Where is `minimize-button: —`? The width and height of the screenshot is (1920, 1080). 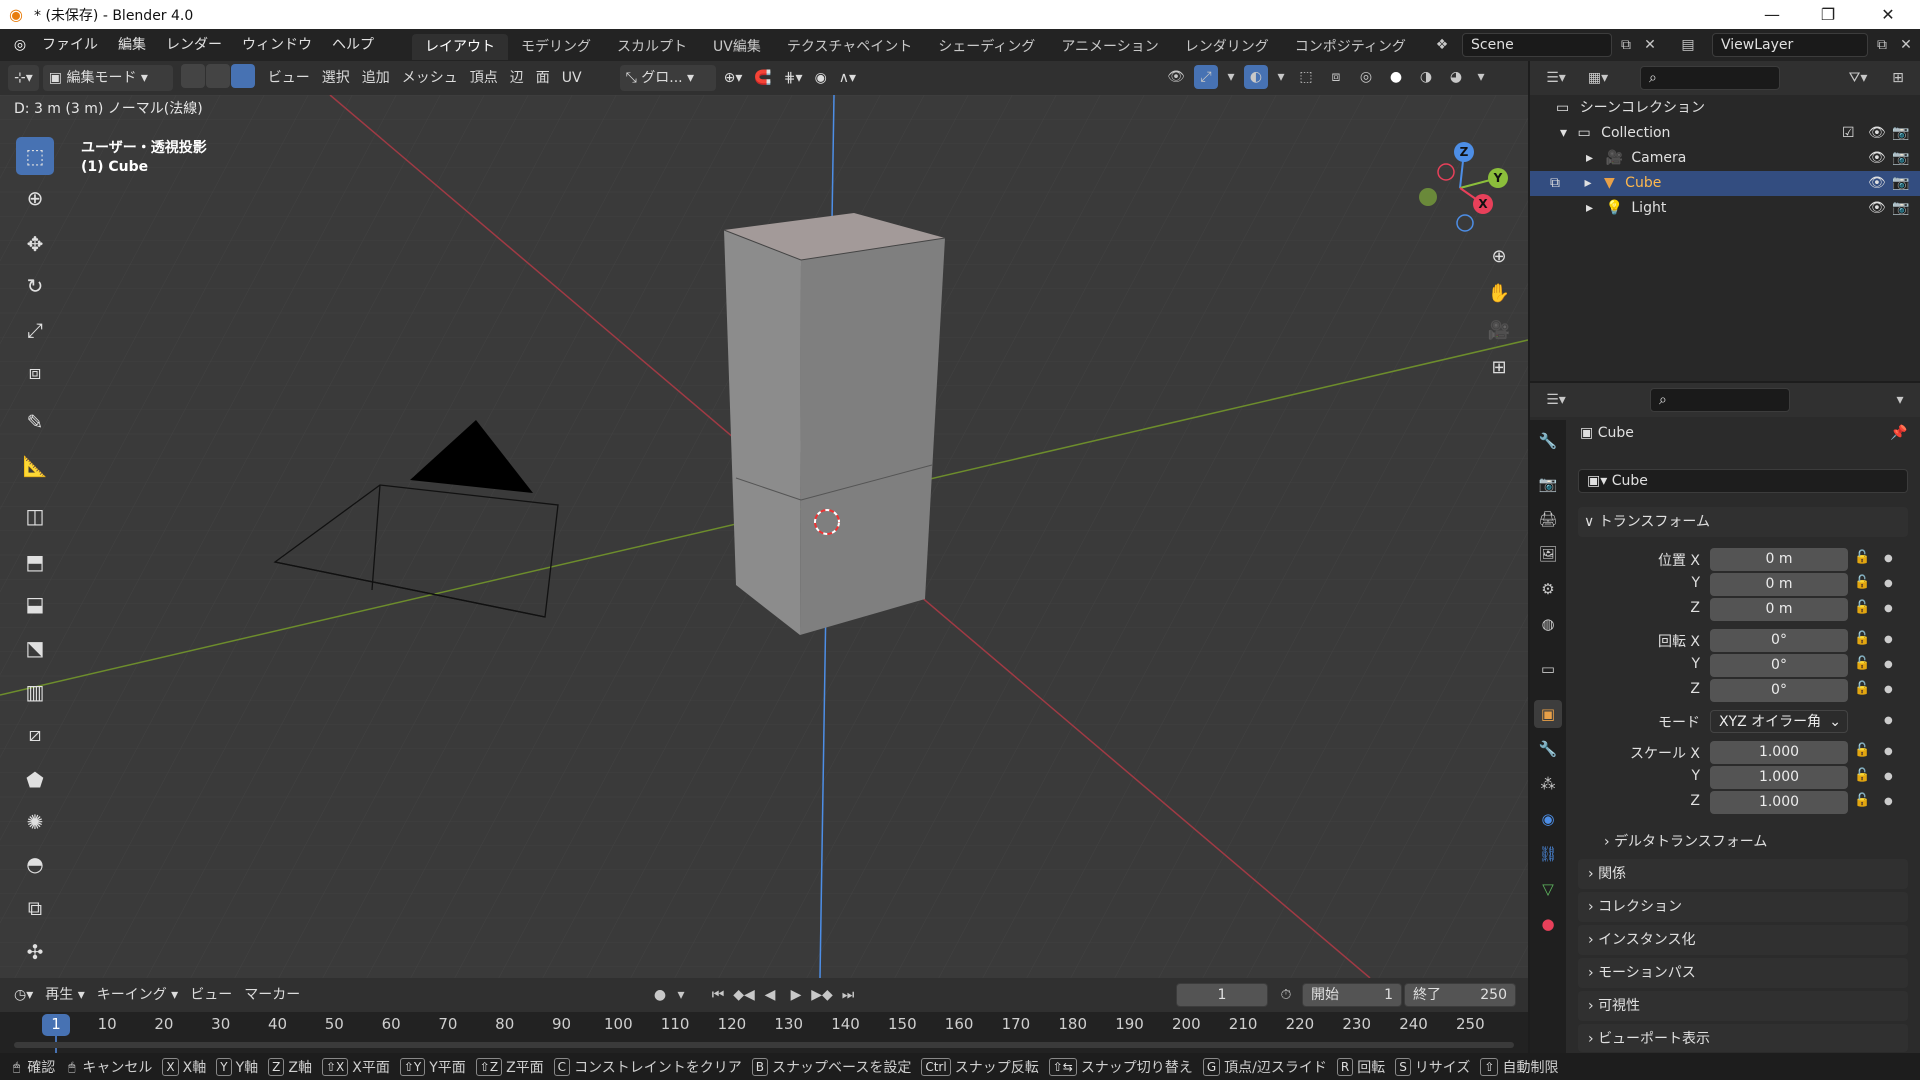
minimize-button: — is located at coordinates (1772, 14).